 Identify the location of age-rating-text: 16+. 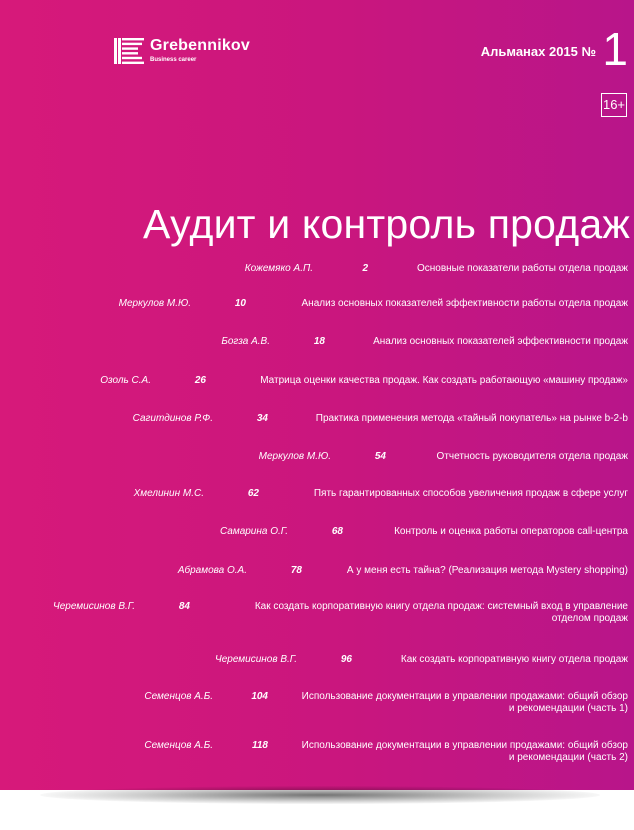
(614, 104).